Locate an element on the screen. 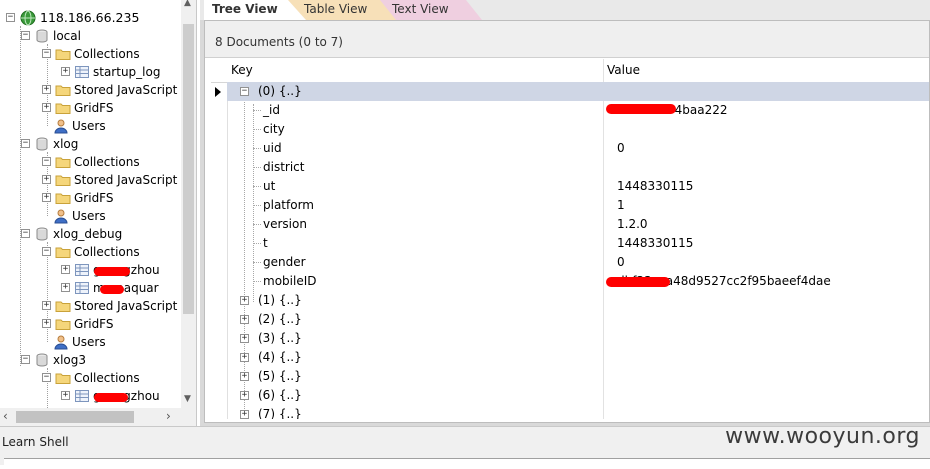 Image resolution: width=930 pixels, height=469 pixels. folder-icon is located at coordinates (63, 162).